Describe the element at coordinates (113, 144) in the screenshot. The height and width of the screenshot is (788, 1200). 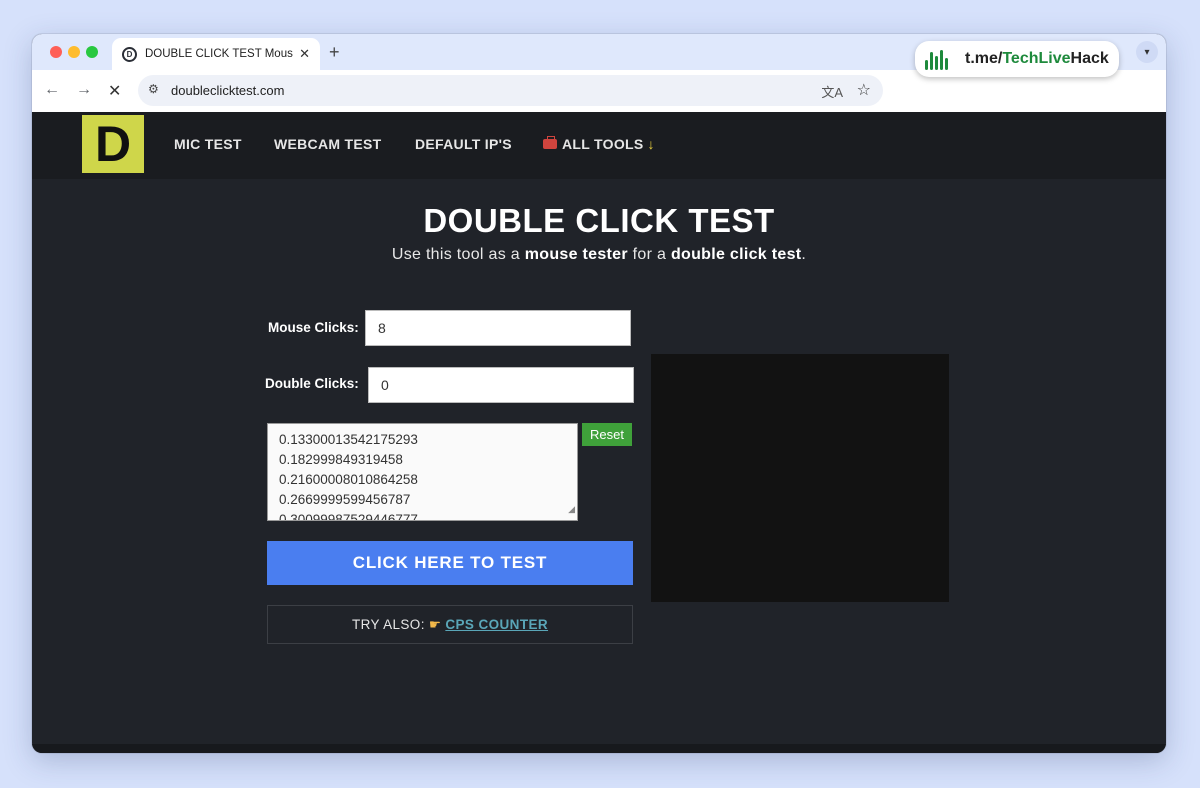
I see `site-logo: D` at that location.